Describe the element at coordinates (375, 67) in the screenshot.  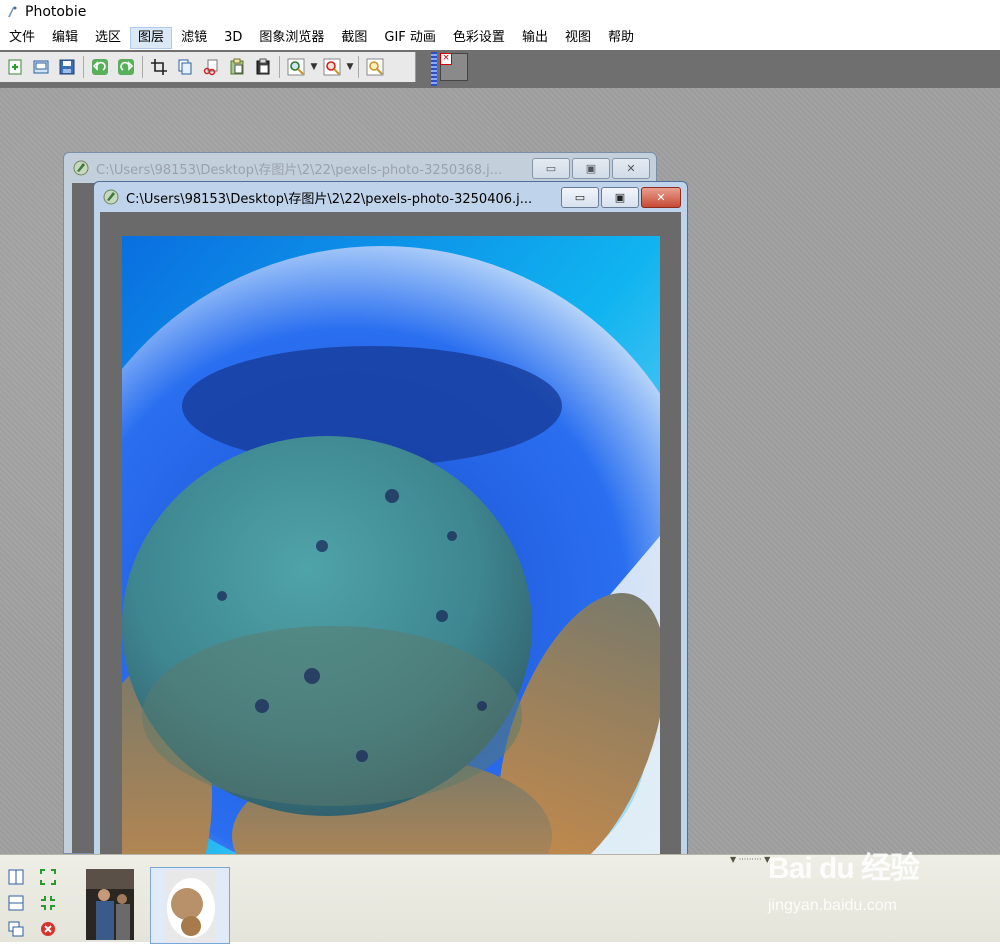
I see `zoom-fit-icon` at that location.